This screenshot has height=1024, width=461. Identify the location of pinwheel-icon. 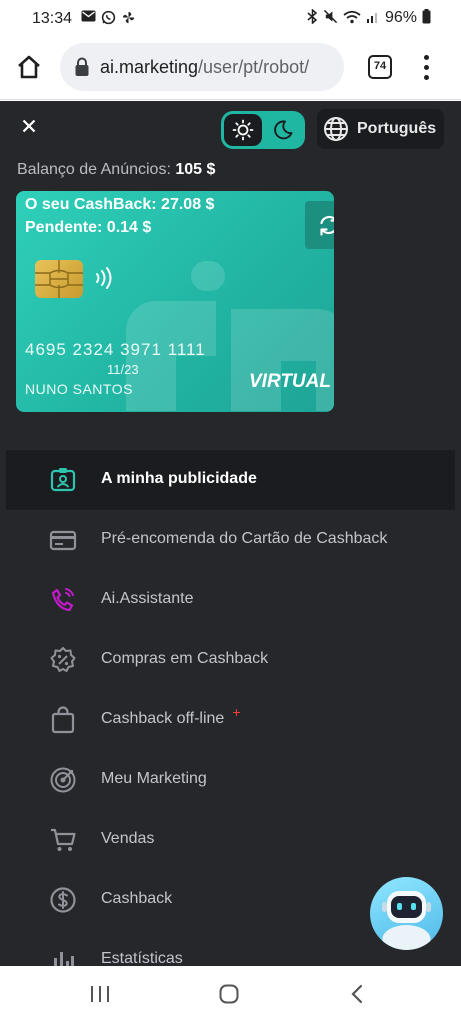
(128, 18).